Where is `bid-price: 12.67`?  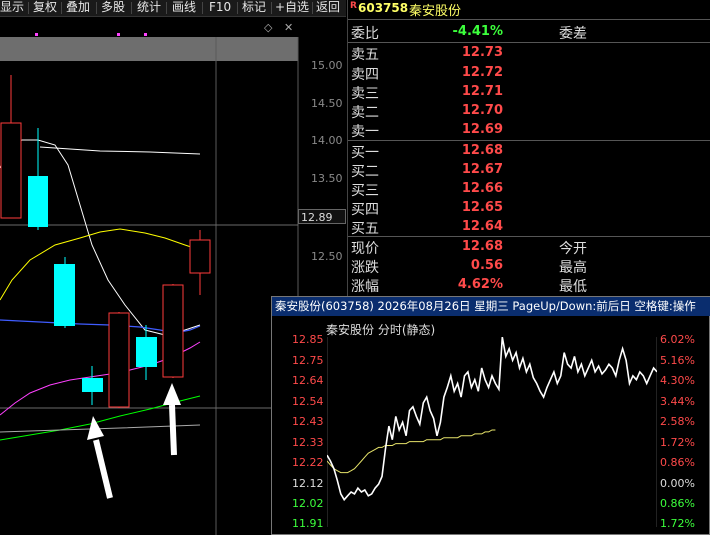 bid-price: 12.67 is located at coordinates (482, 169).